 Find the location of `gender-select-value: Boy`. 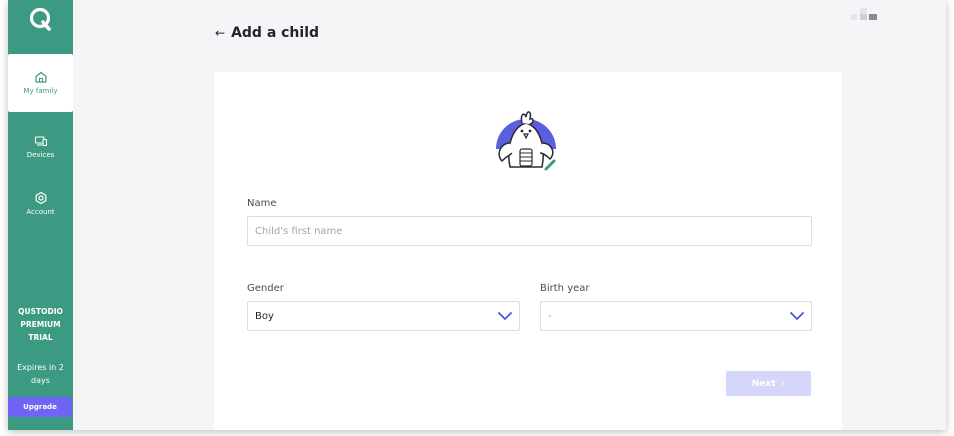

gender-select-value: Boy is located at coordinates (264, 316).